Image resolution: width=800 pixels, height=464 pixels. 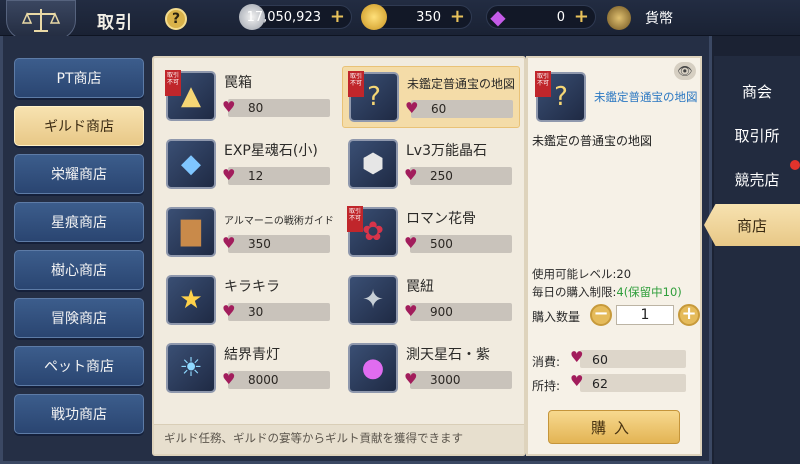 I want to click on tab-exchange: 取引所, so click(x=757, y=135).